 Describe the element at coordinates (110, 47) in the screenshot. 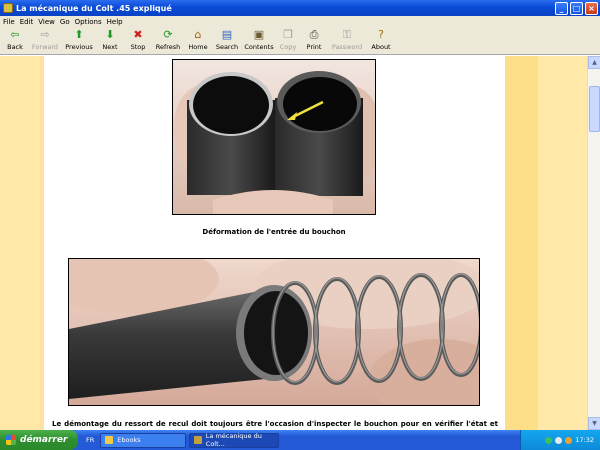

I see `toolbar-button-label: Next` at that location.